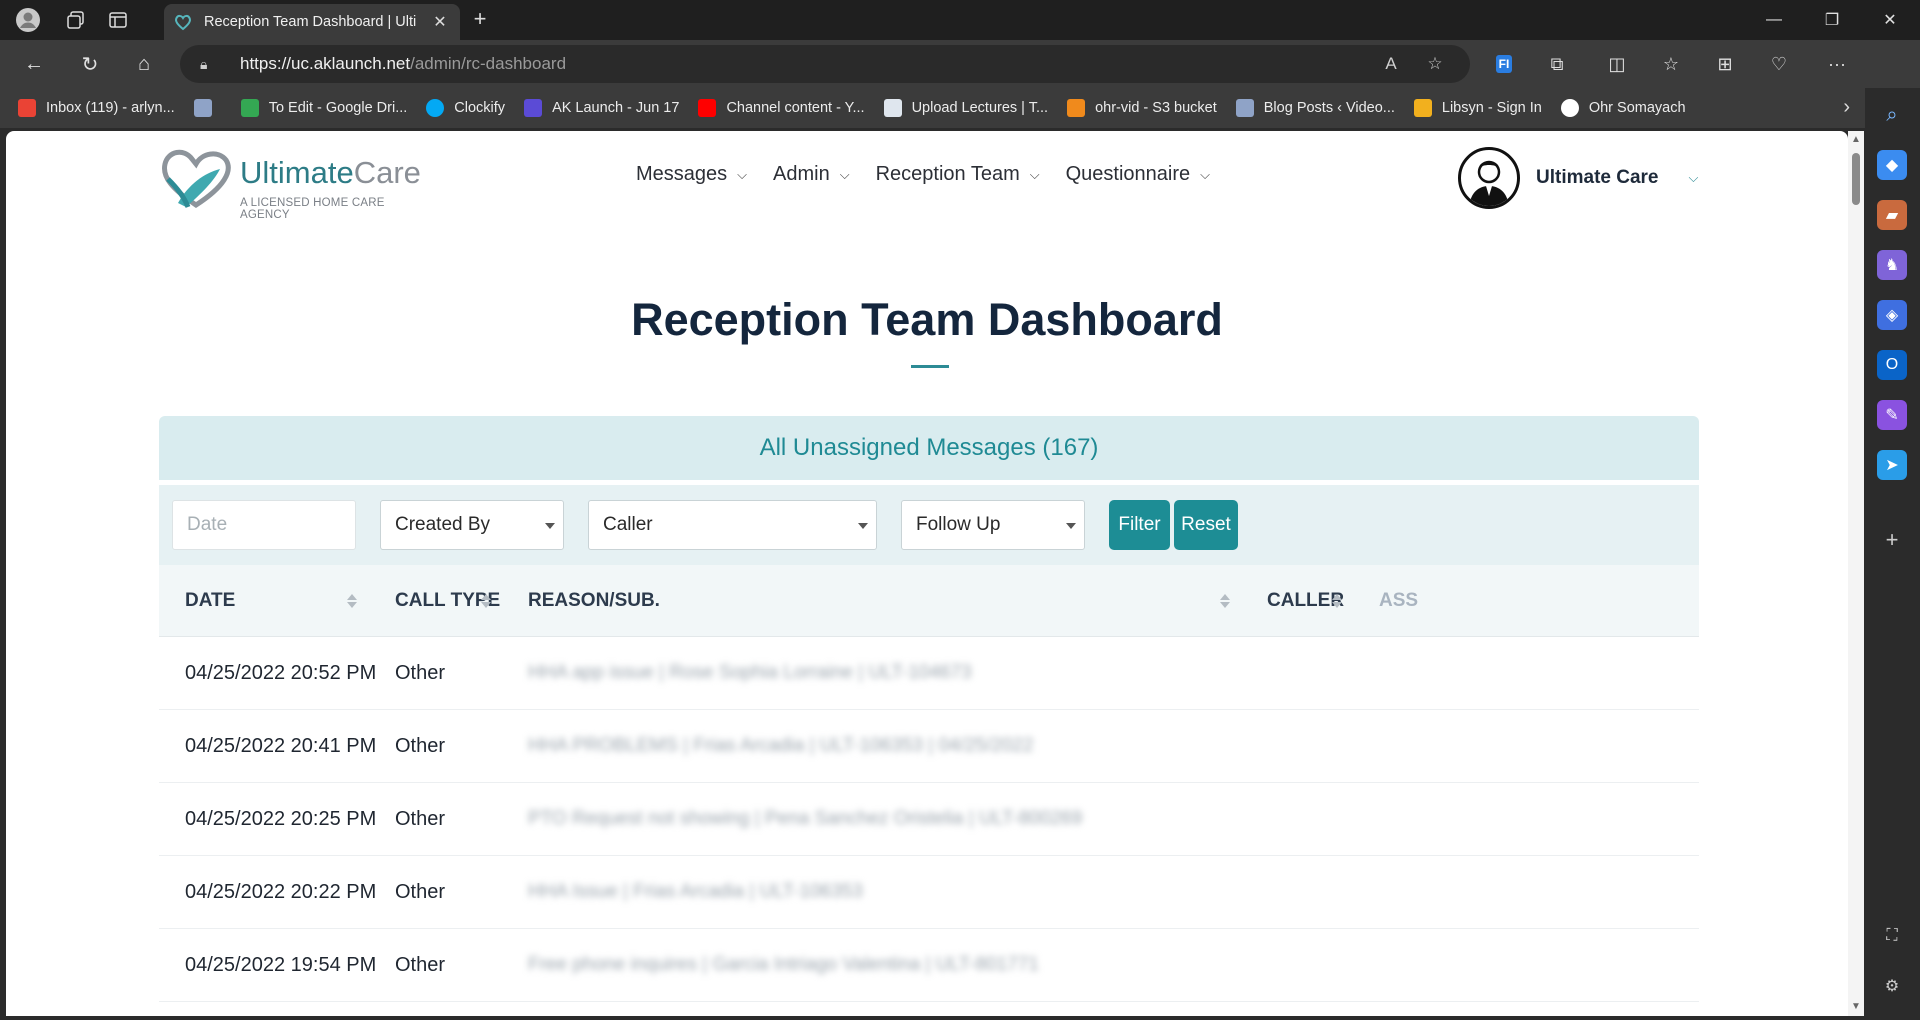  What do you see at coordinates (993, 525) in the screenshot?
I see `follow-up-select: Follow Up` at bounding box center [993, 525].